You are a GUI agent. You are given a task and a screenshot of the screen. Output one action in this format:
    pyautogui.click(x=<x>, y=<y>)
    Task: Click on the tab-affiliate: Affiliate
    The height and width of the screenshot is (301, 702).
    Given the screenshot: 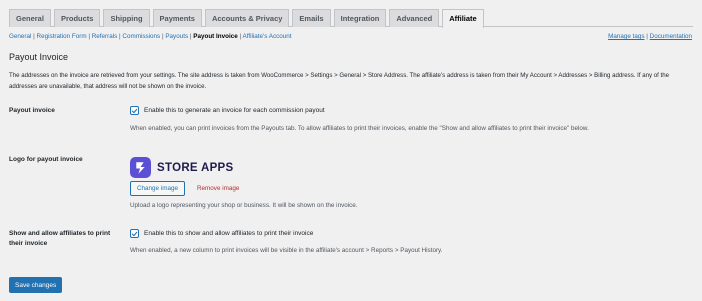 What is the action you would take?
    pyautogui.click(x=463, y=18)
    